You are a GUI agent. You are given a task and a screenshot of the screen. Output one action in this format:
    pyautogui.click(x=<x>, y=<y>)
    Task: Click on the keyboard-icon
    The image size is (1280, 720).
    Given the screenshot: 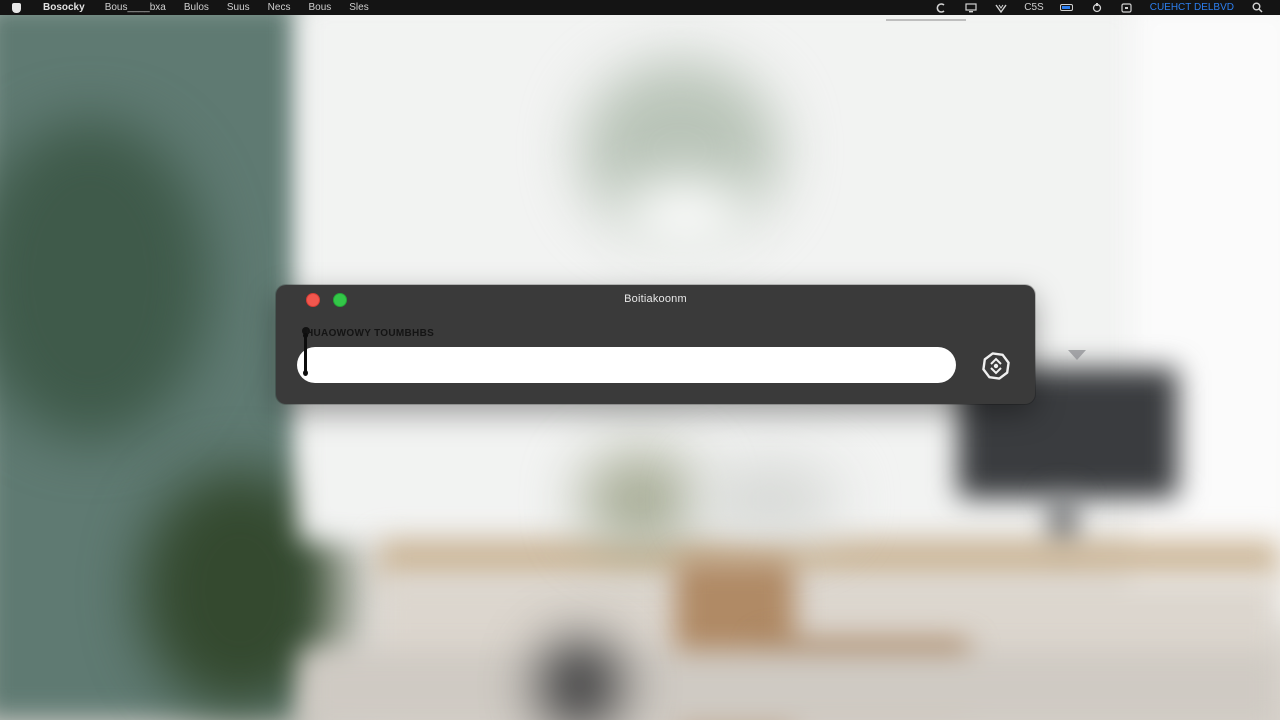 What is the action you would take?
    pyautogui.click(x=1127, y=7)
    